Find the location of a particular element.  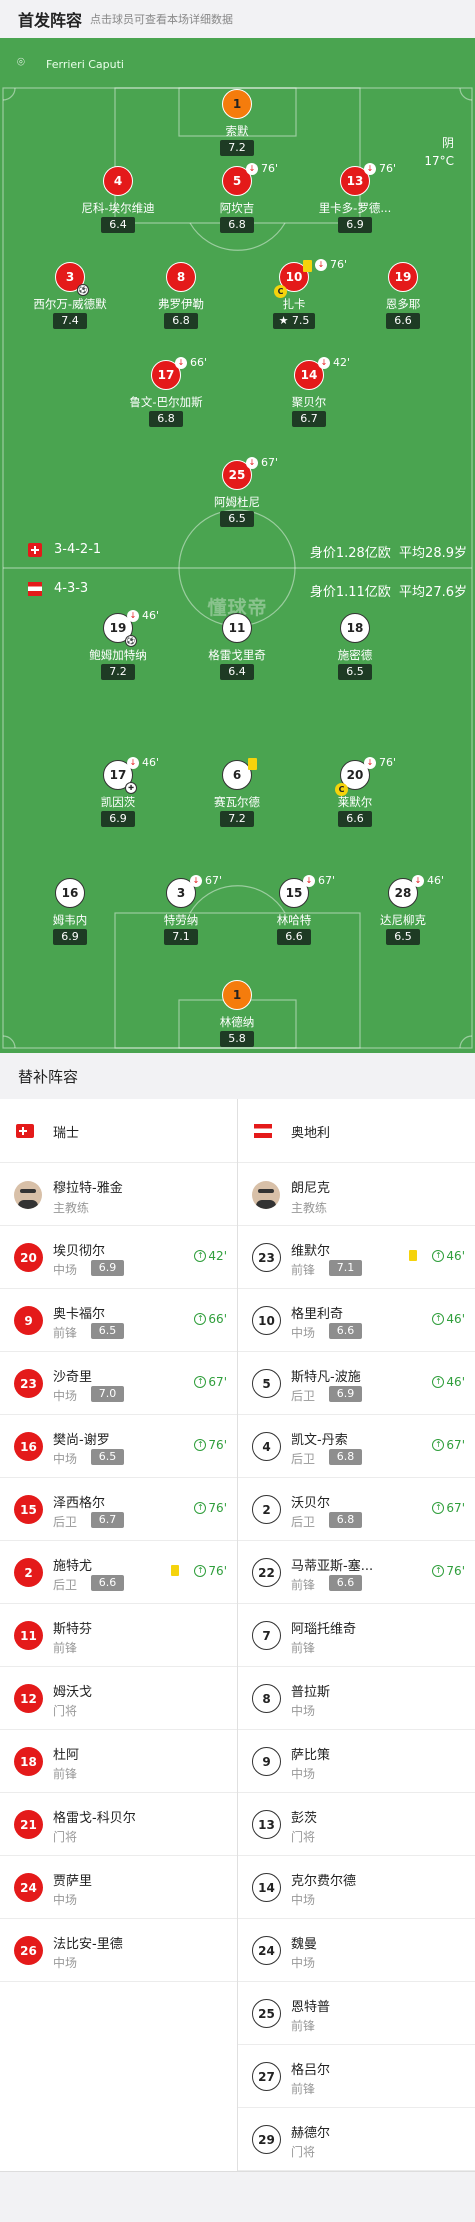

sub-player-row: 9 奥卡福尔 前锋 6.5 ↑ 66' is located at coordinates (118, 1320).